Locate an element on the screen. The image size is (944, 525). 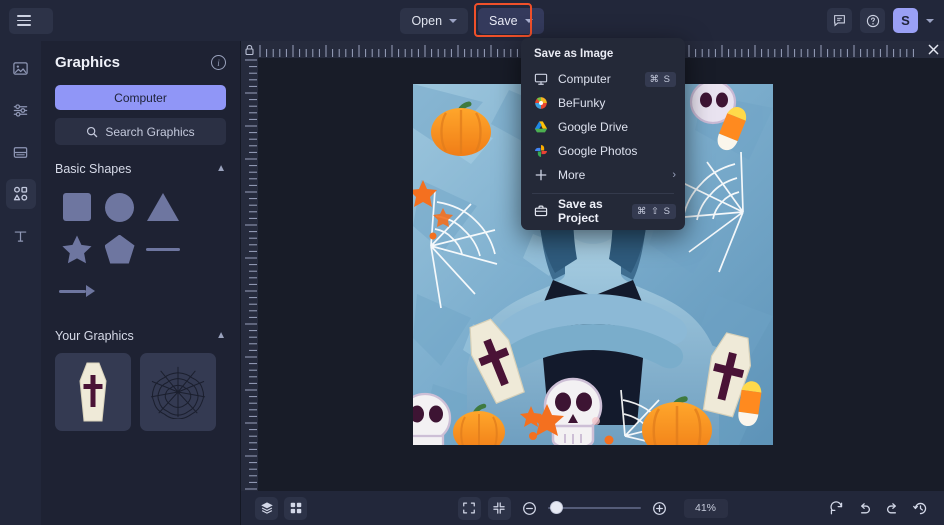
lock-icon is located at coordinates (249, 49).